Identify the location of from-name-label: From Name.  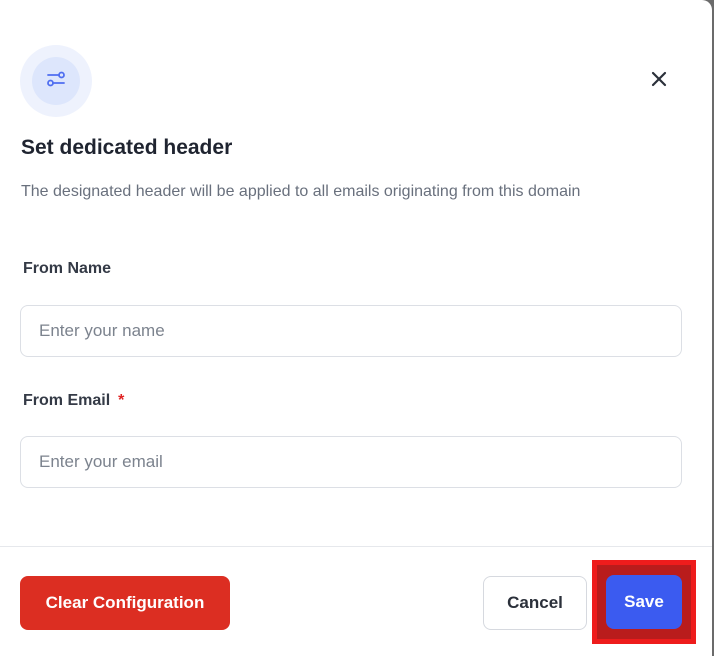
(67, 268).